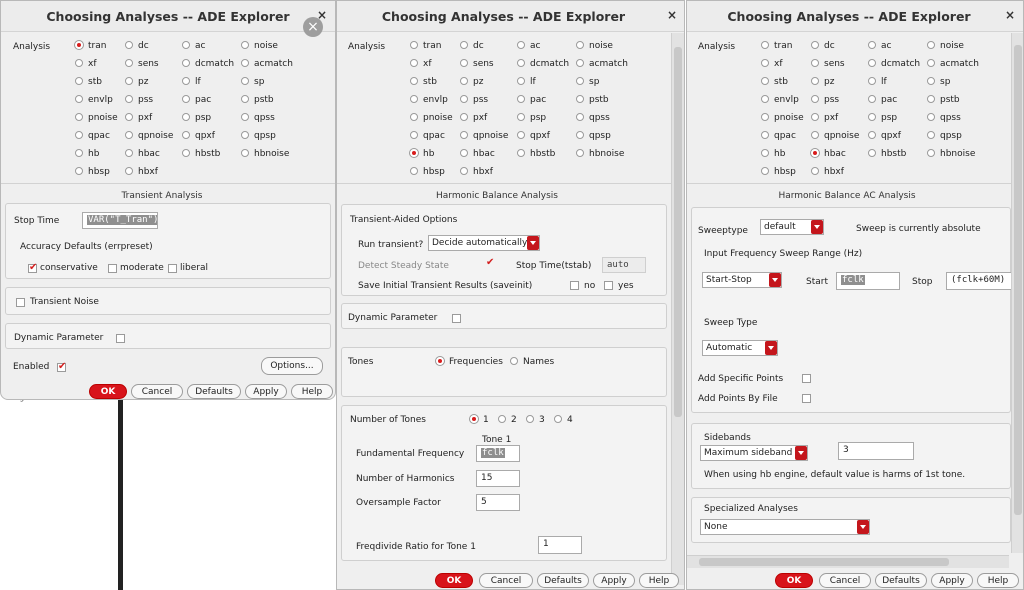 The image size is (1024, 590). Describe the element at coordinates (560, 545) in the screenshot. I see `freqdivide-field: 1` at that location.